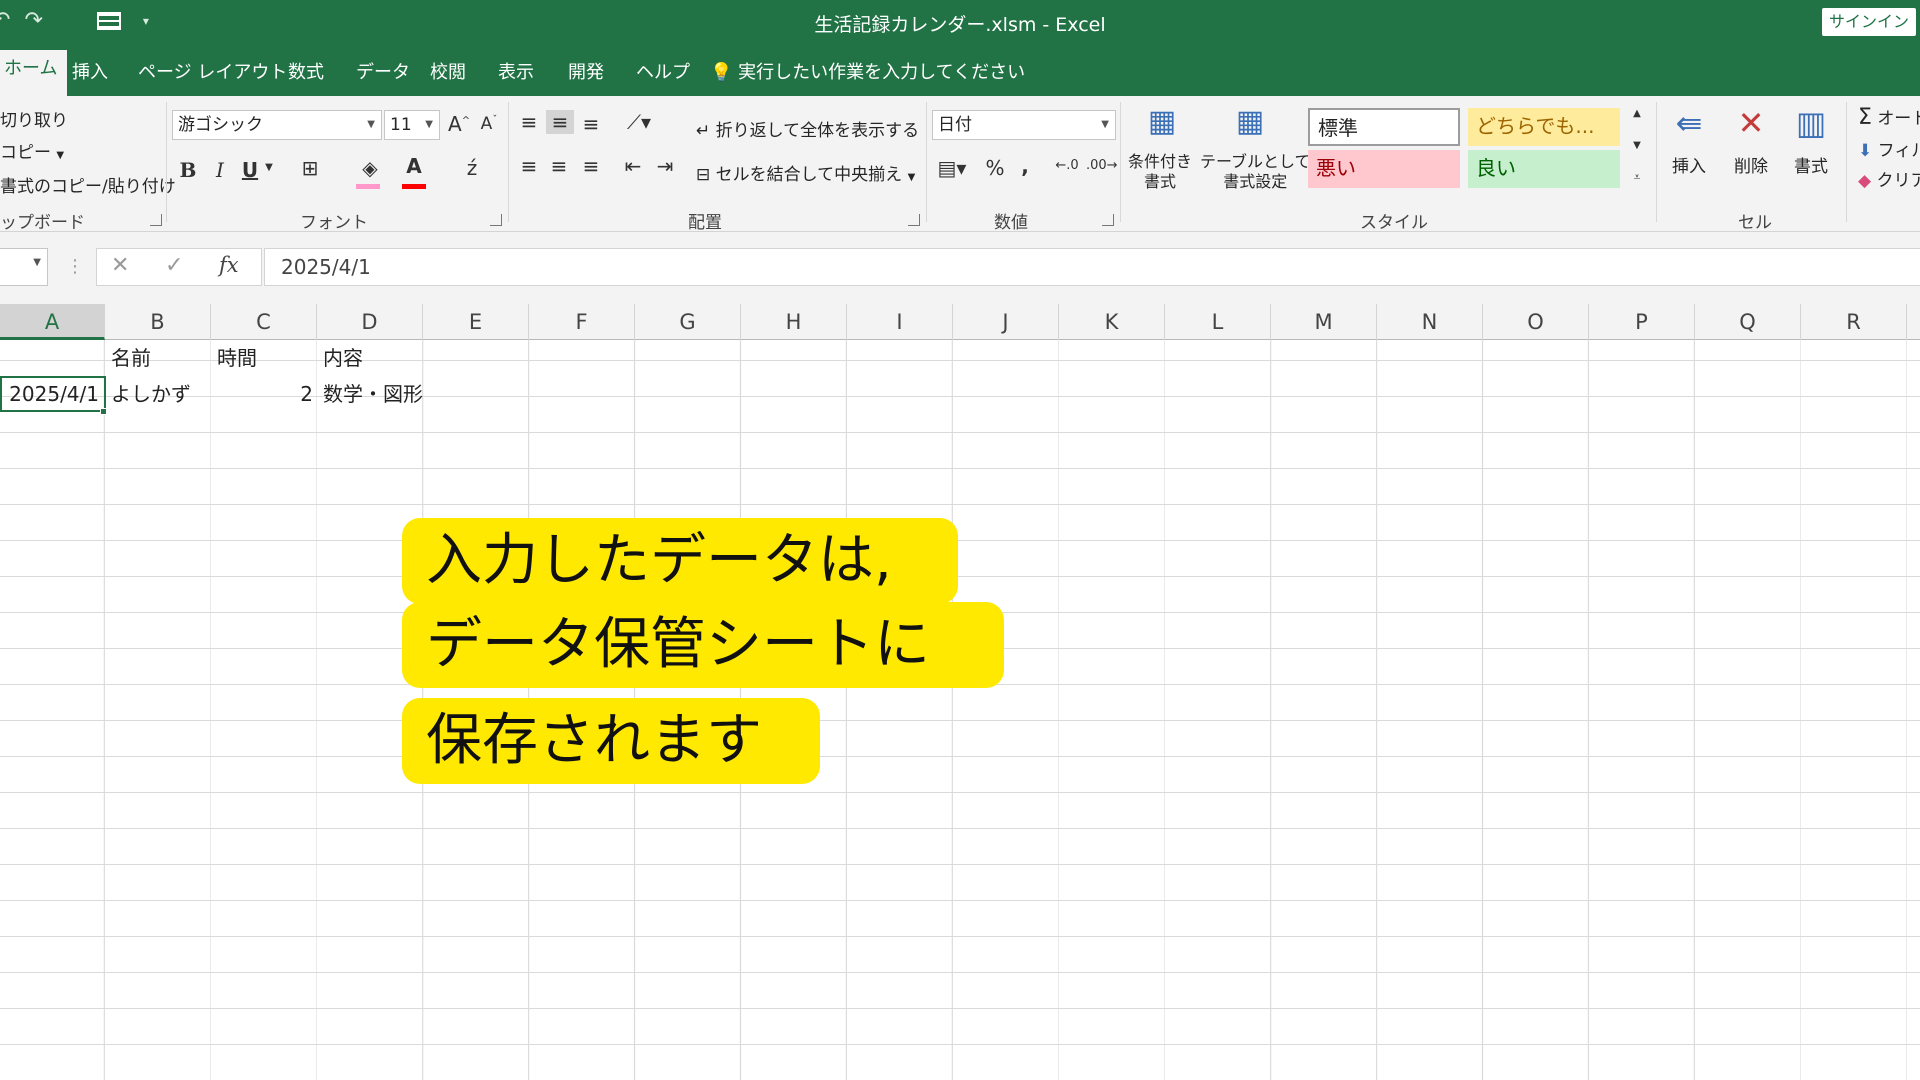  Describe the element at coordinates (265, 394) in the screenshot. I see `cell-c2: 2` at that location.